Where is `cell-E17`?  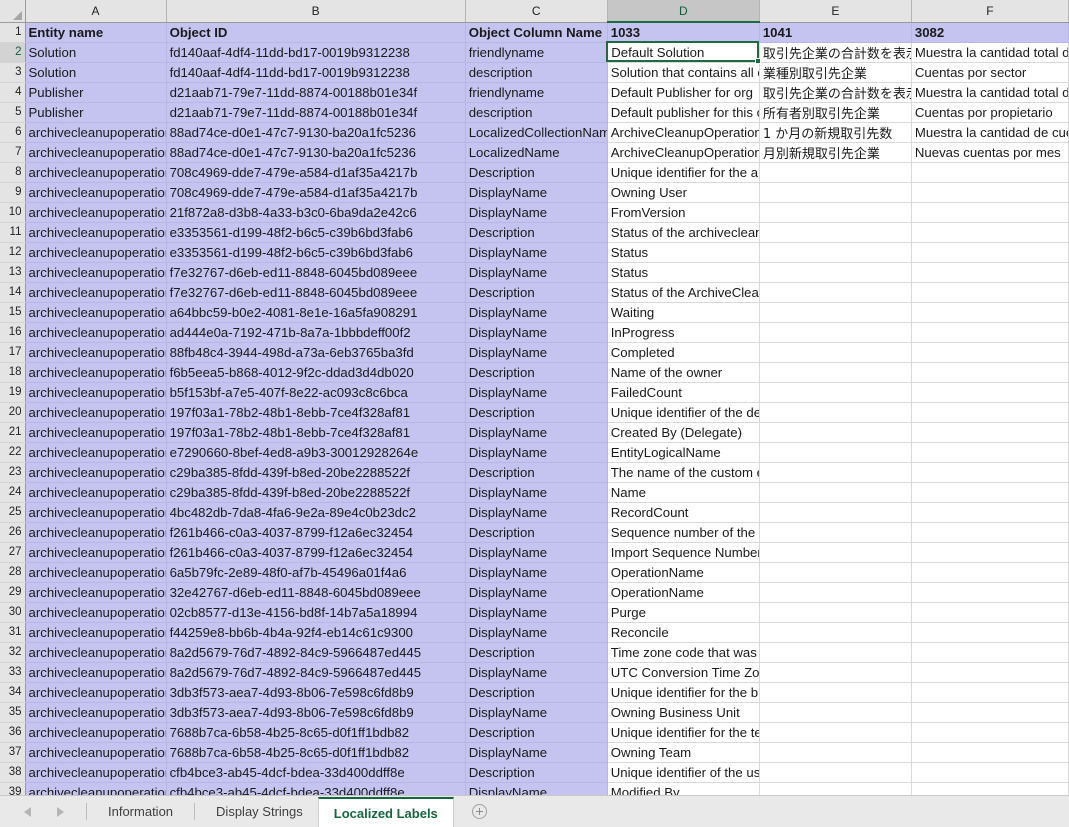
cell-E17 is located at coordinates (835, 352).